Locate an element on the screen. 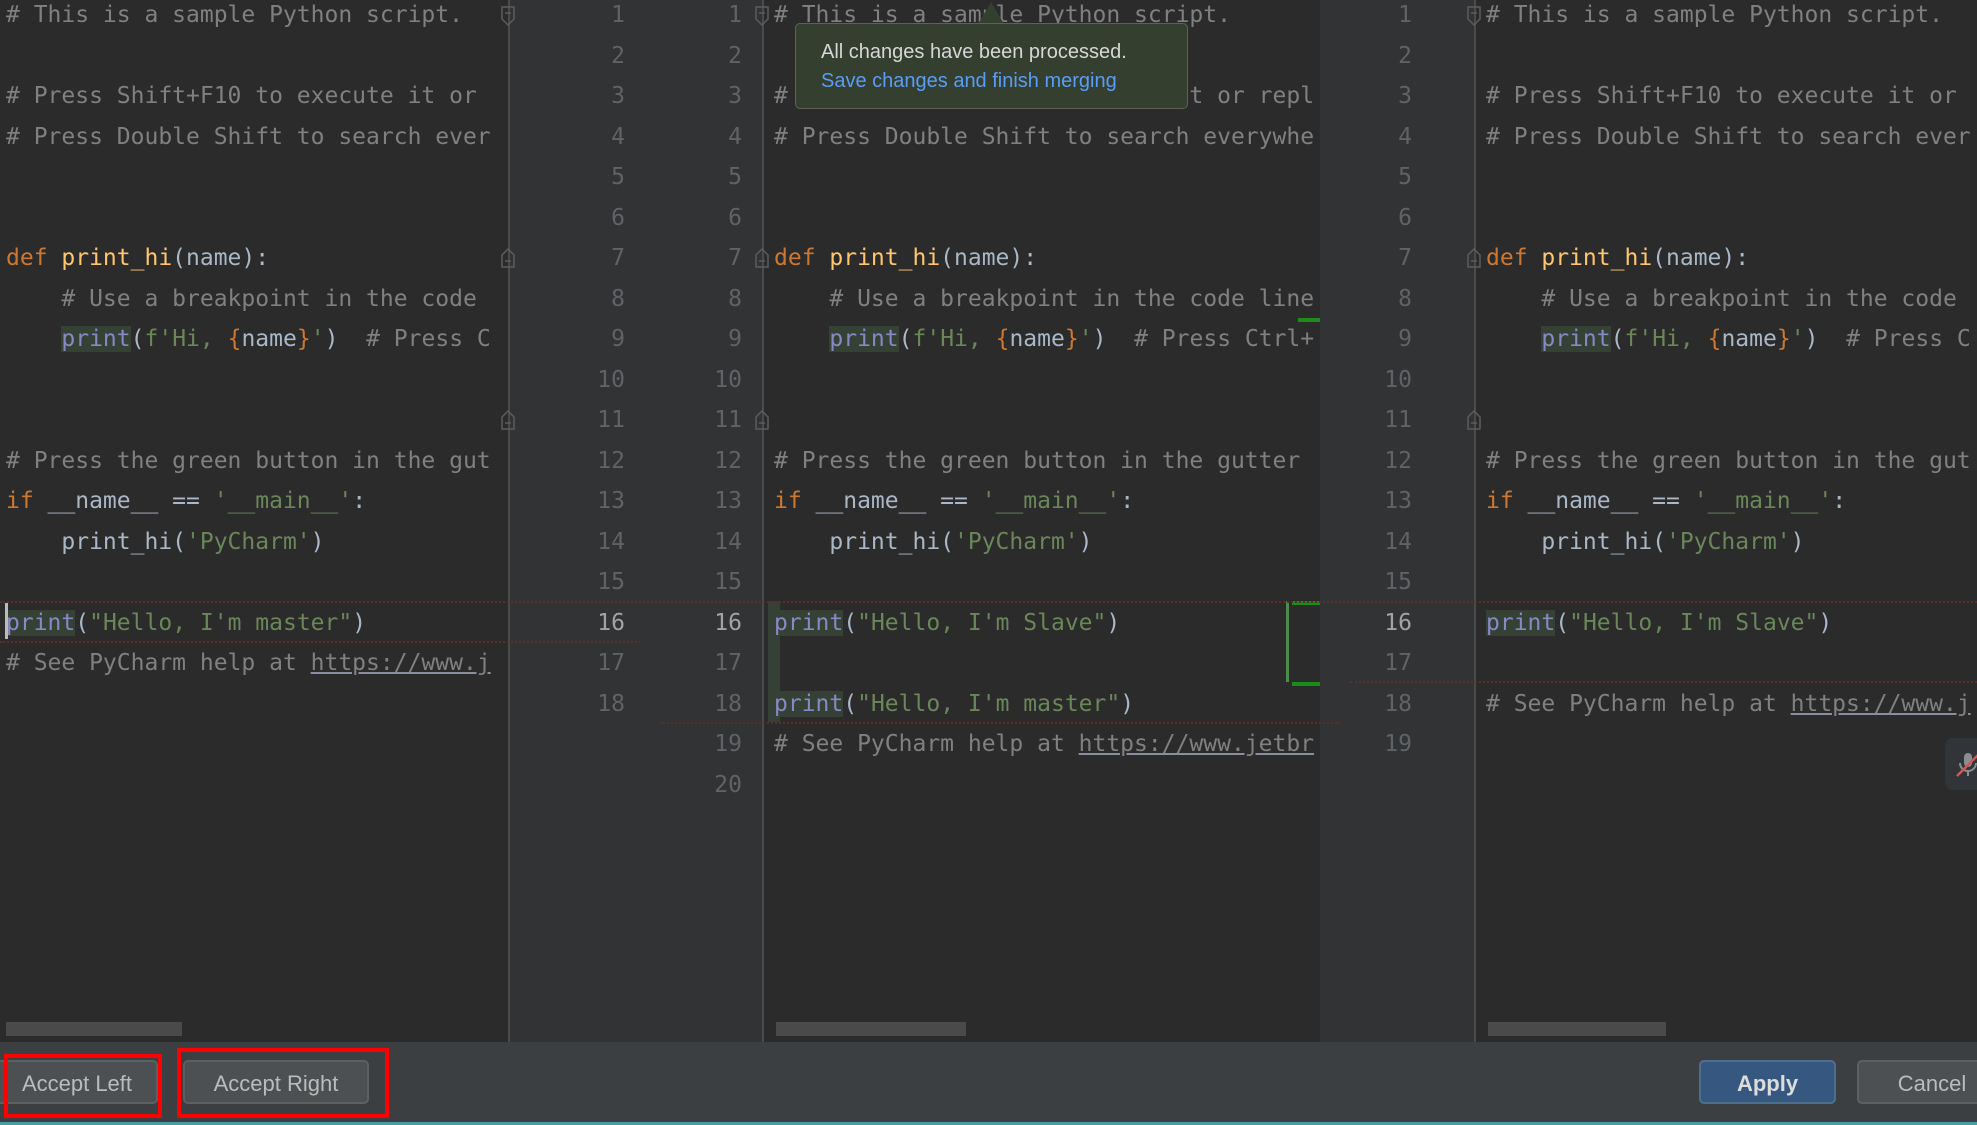 Image resolution: width=1977 pixels, height=1125 pixels. code-line: print("Hello, I'm master") is located at coordinates (954, 704).